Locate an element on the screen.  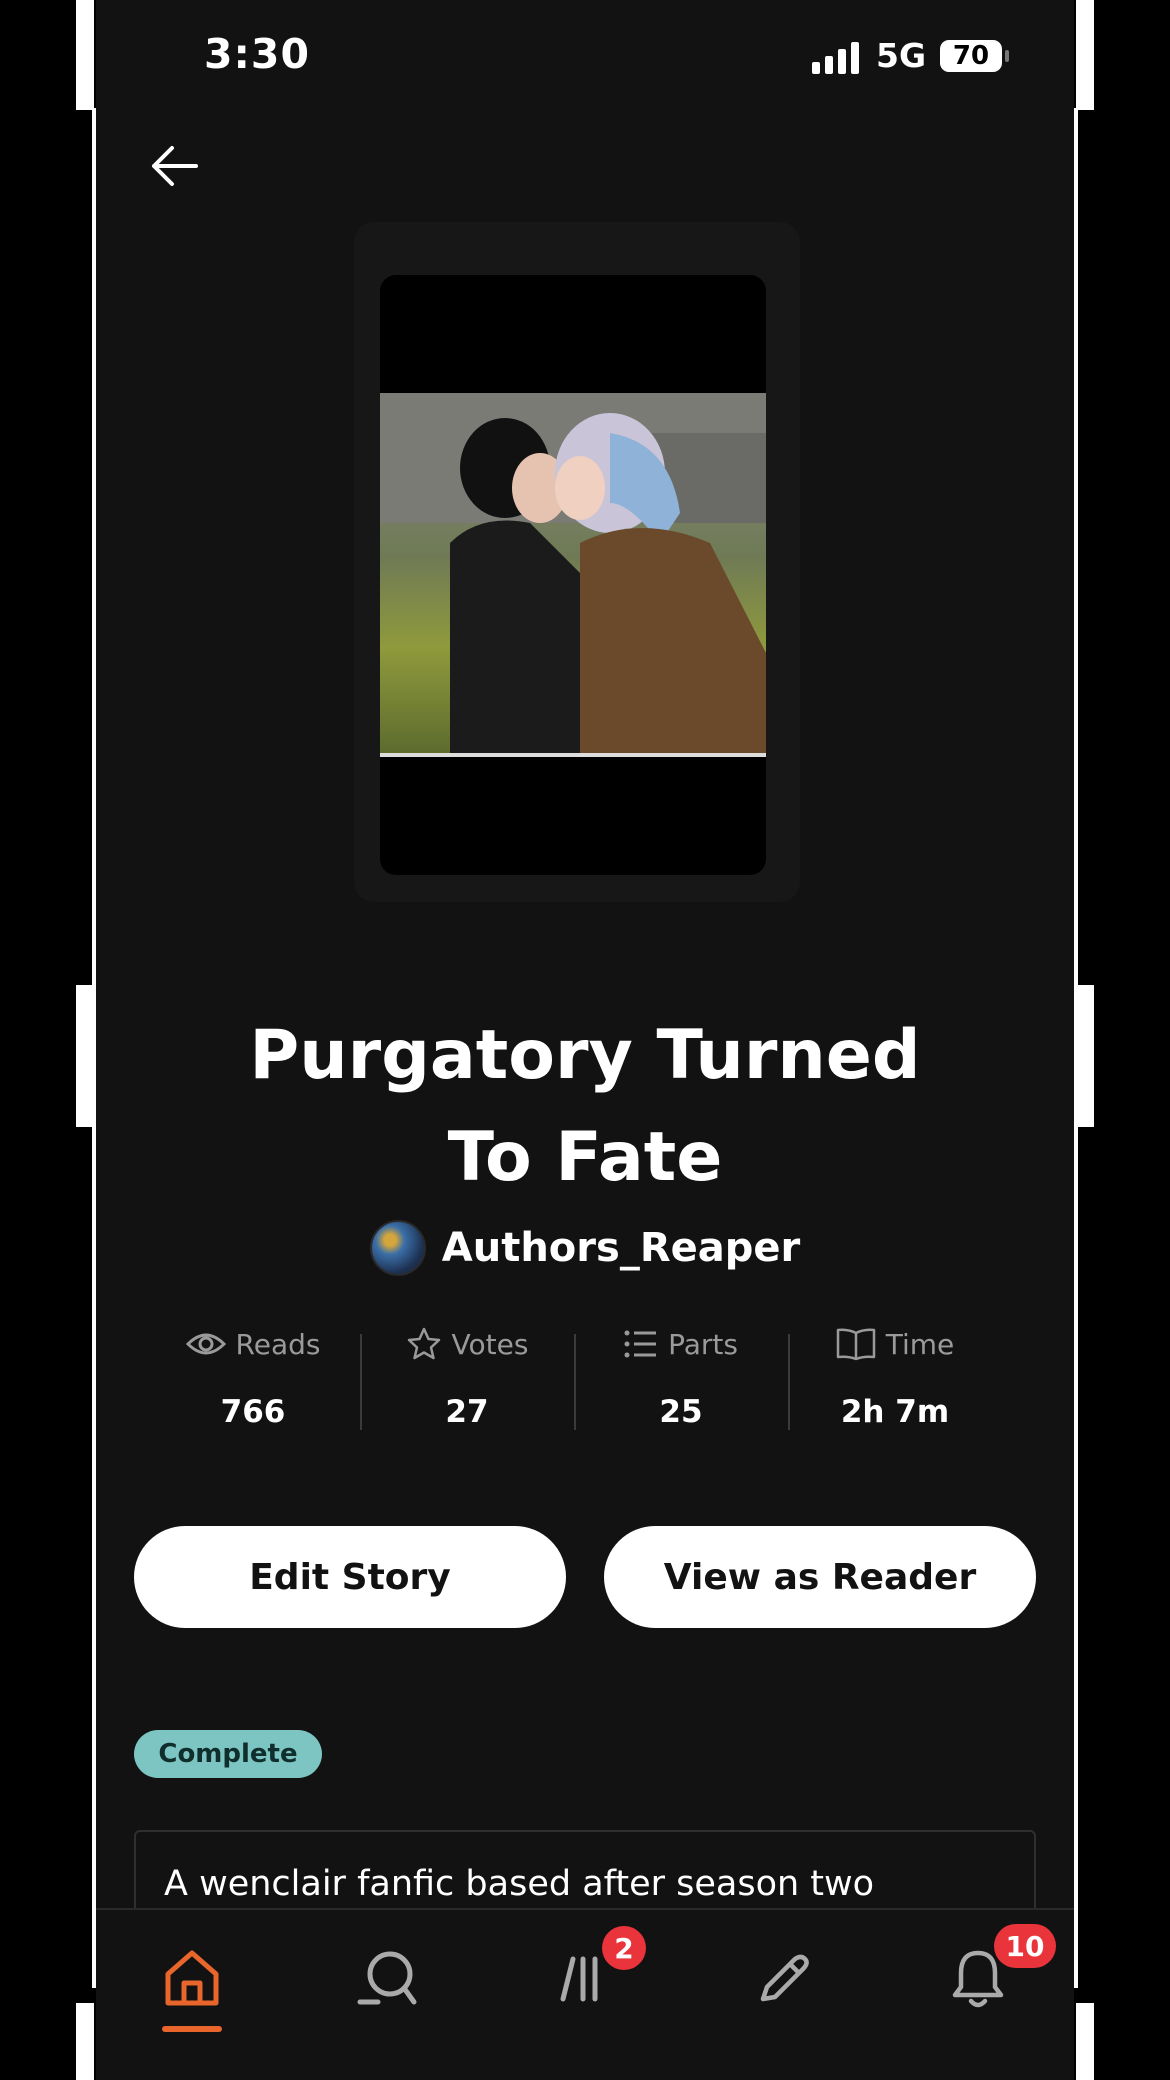
story-title-line-1: Purgatory Turned is located at coordinates (585, 1055).